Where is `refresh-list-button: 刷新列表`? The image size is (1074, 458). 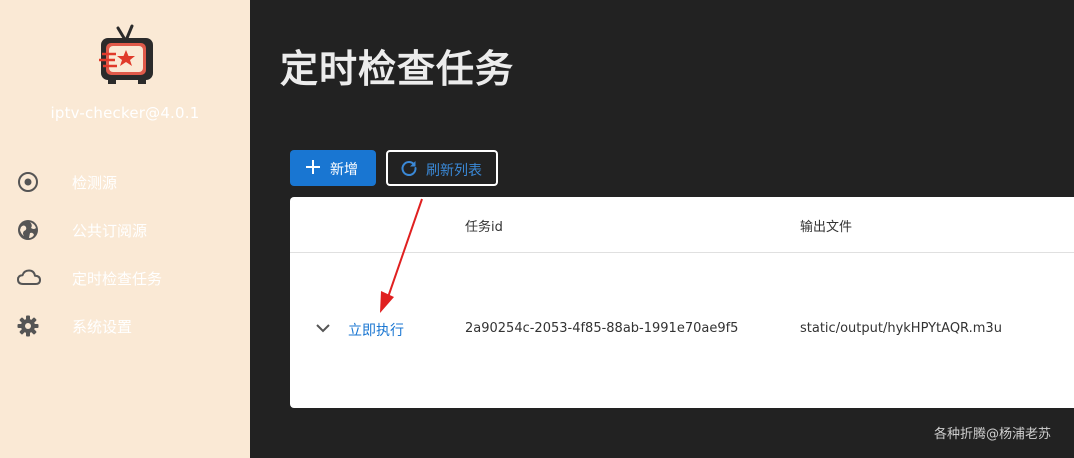
refresh-list-button: 刷新列表 is located at coordinates (442, 168).